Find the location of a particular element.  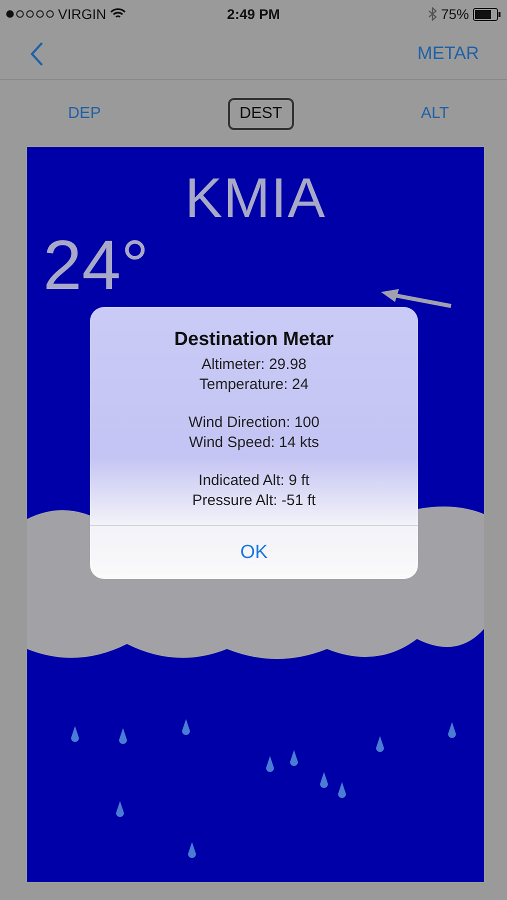

dialog-title: Destination Metar is located at coordinates (254, 340).